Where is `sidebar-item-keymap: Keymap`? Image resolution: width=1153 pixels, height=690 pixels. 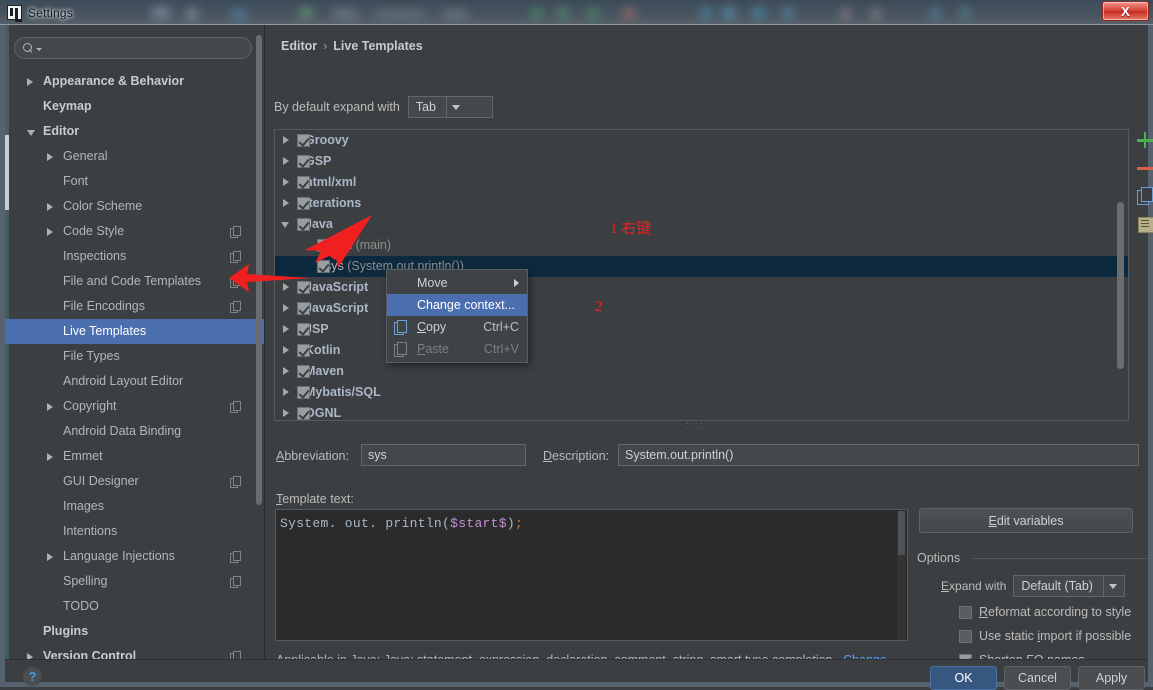
sidebar-item-keymap: Keymap is located at coordinates (134, 106).